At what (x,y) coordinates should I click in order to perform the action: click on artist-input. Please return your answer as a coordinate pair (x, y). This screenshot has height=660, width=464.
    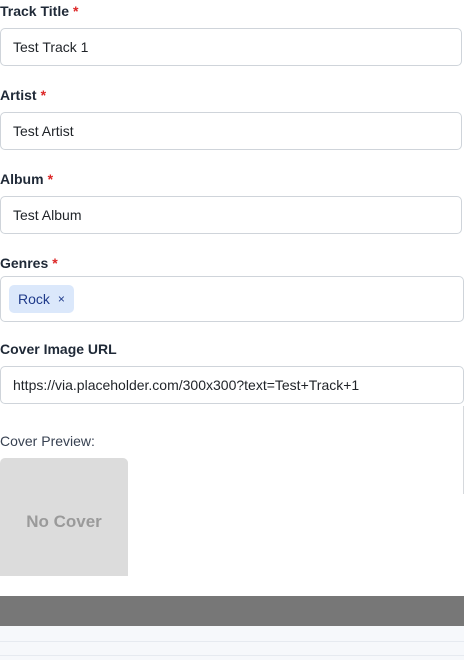
    Looking at the image, I should click on (231, 131).